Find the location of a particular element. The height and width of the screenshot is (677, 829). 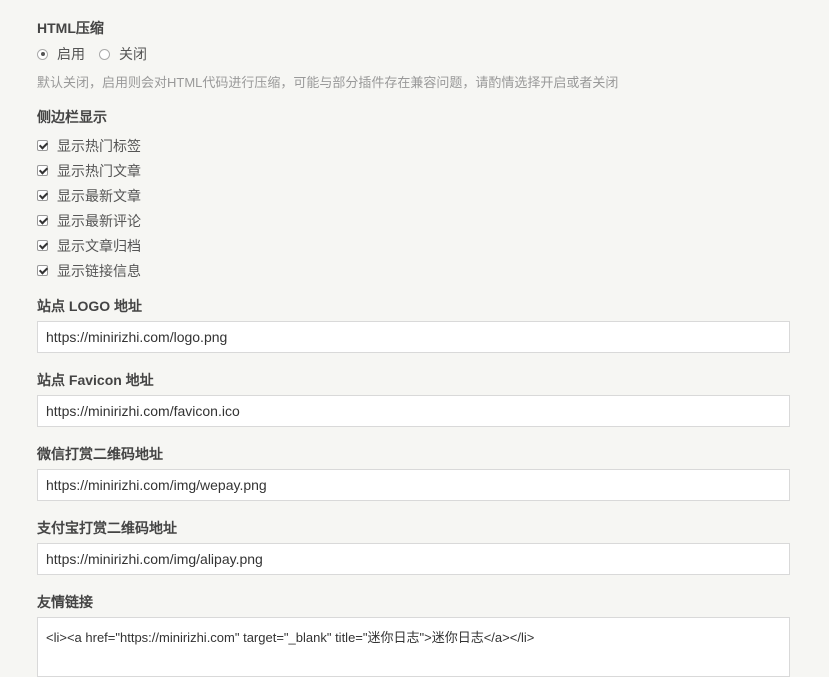

alipay-qr-title: 支付宝打赏二维码地址 is located at coordinates (107, 528).